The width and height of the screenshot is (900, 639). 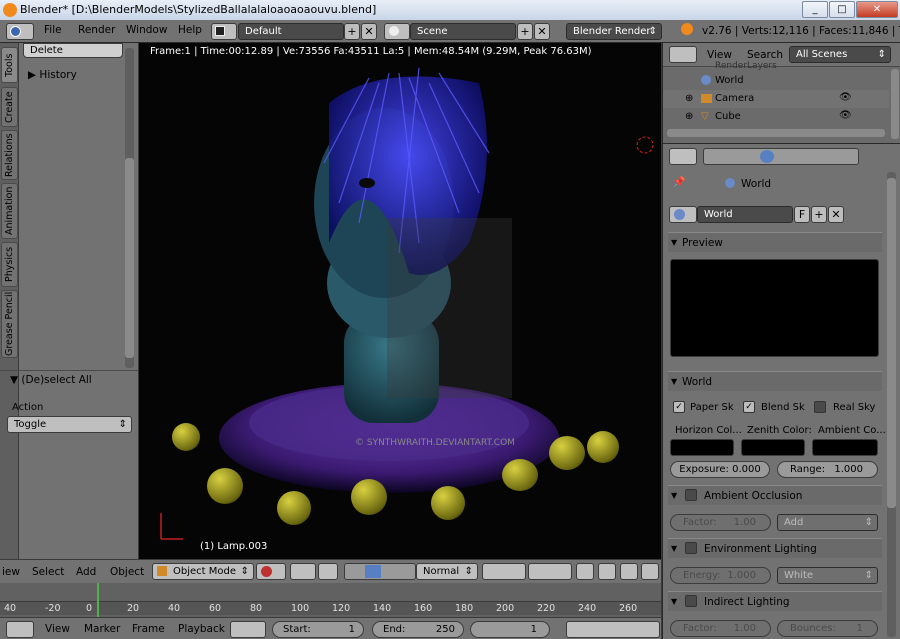 What do you see at coordinates (827, 628) in the screenshot?
I see `indirect-bounces-slider: Bounces: 1` at bounding box center [827, 628].